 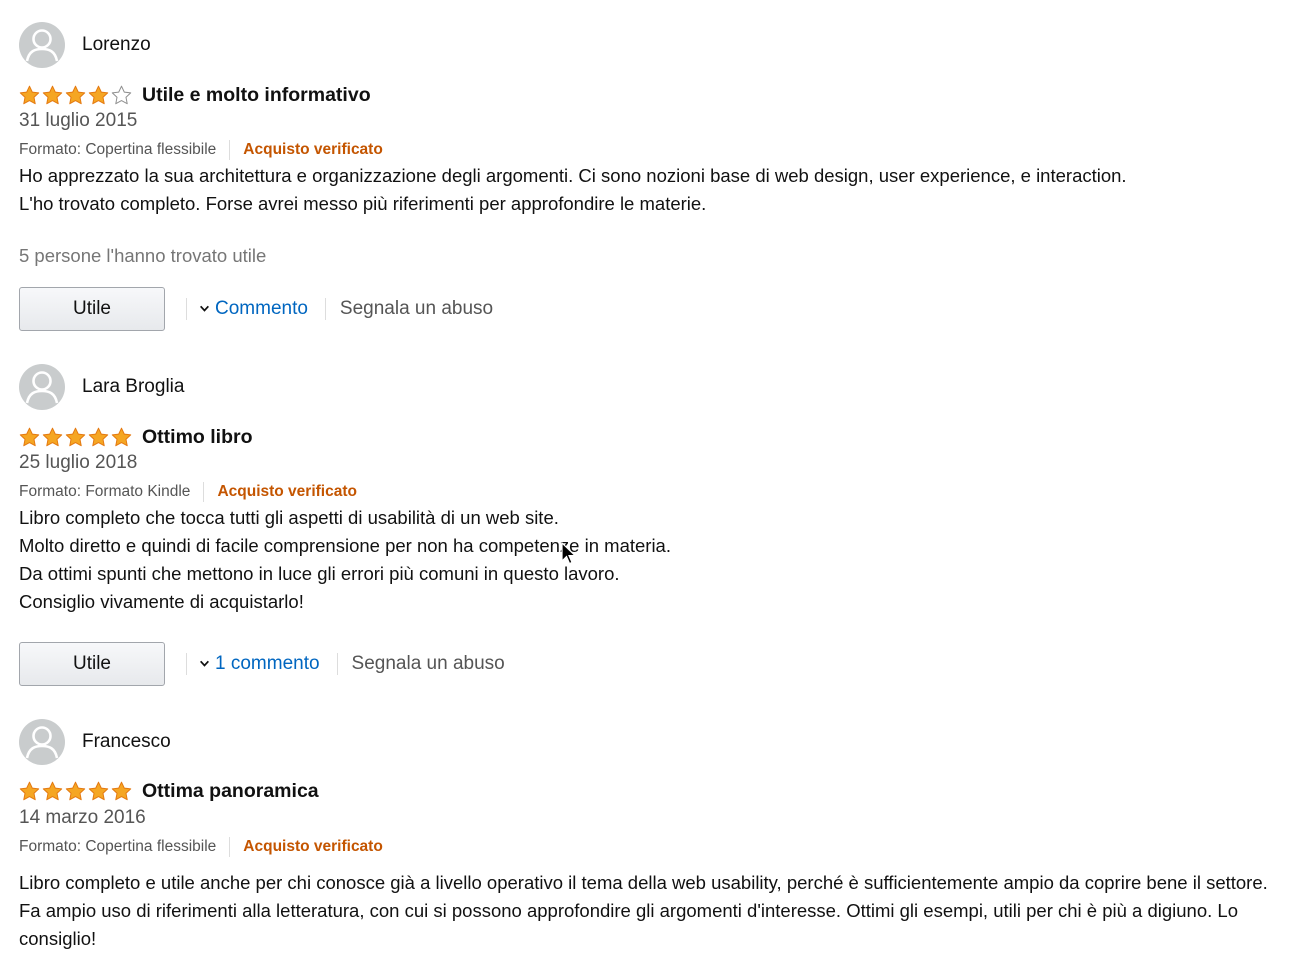 What do you see at coordinates (569, 553) in the screenshot?
I see `mouse-cursor-icon` at bounding box center [569, 553].